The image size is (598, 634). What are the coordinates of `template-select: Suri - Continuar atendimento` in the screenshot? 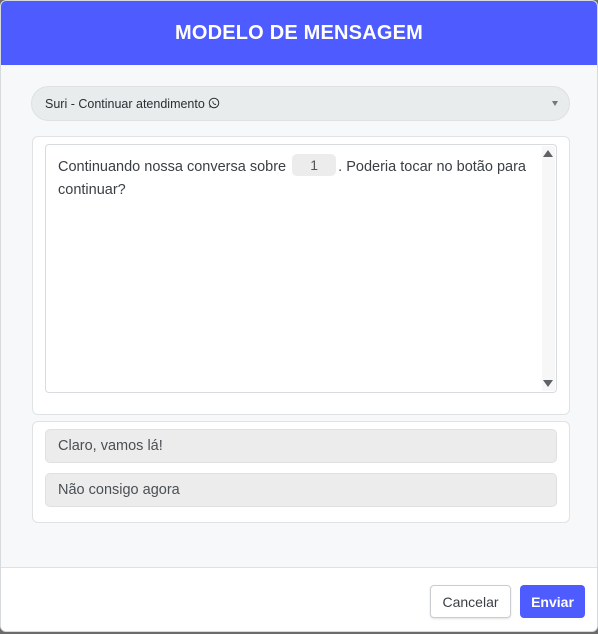 It's located at (300, 103).